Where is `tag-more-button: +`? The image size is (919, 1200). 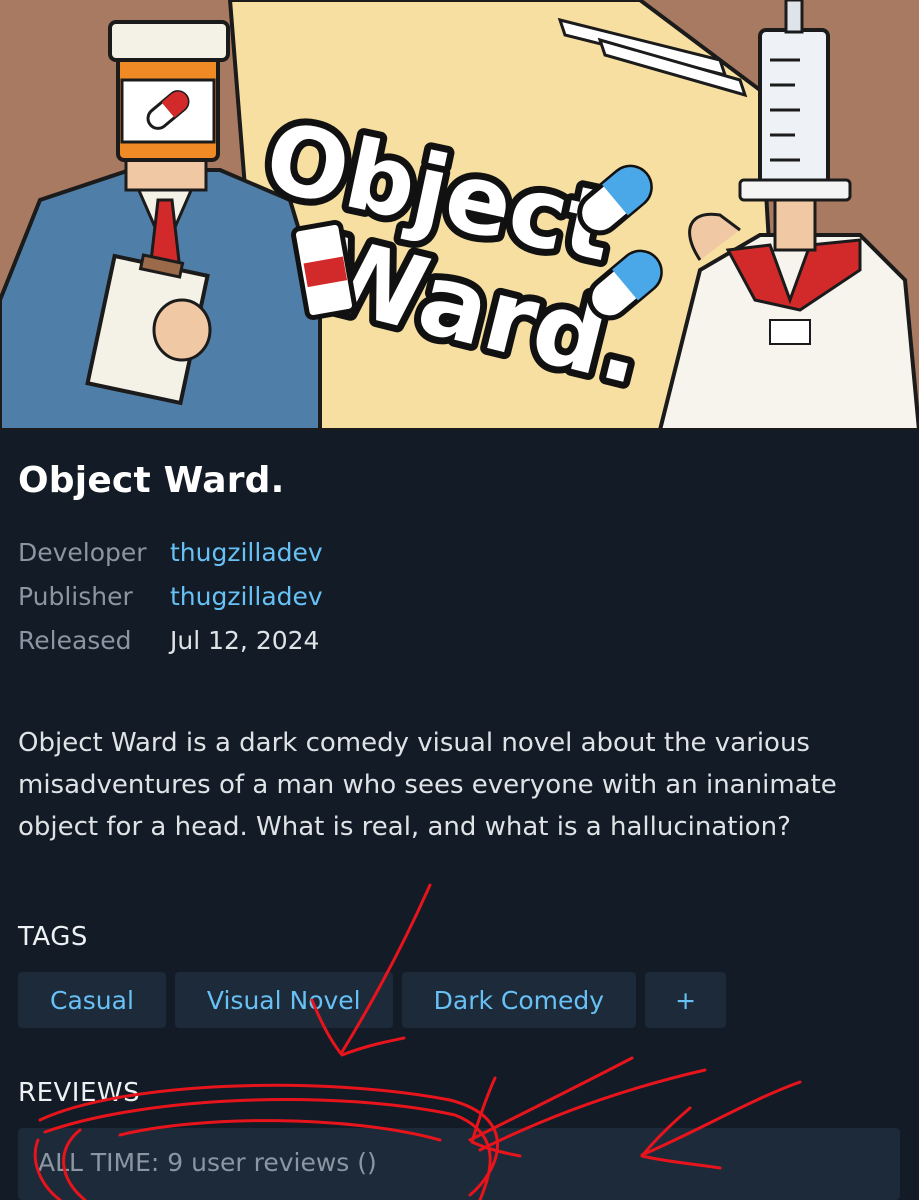
tag-more-button: + is located at coordinates (686, 1000).